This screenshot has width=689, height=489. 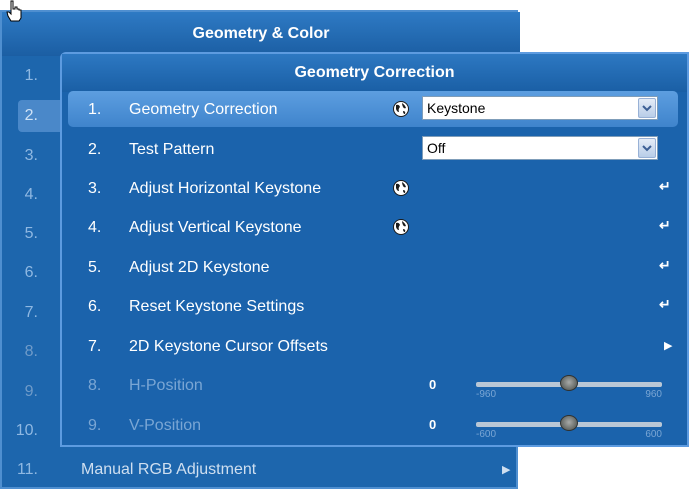 I want to click on row-label: H-Position, so click(x=166, y=385).